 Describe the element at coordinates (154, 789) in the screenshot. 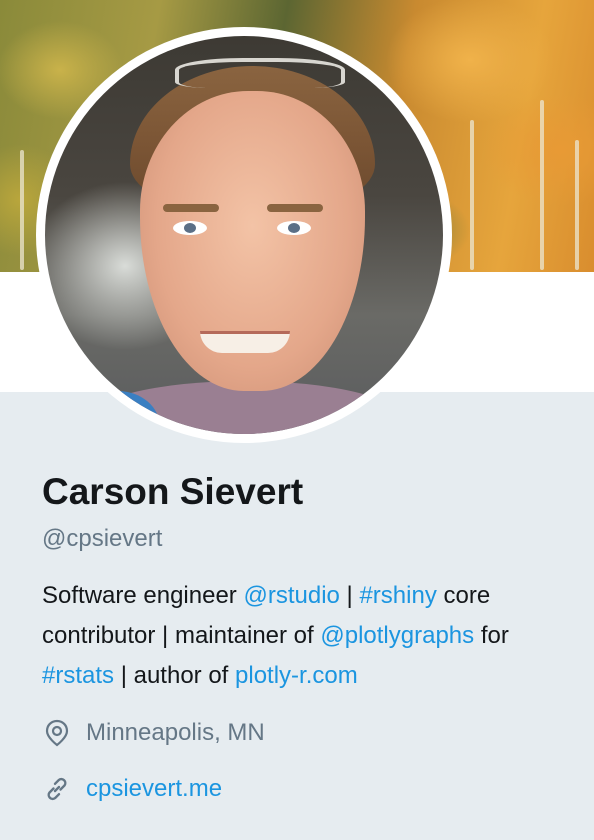

I see `website-link: cpsievert.me` at that location.